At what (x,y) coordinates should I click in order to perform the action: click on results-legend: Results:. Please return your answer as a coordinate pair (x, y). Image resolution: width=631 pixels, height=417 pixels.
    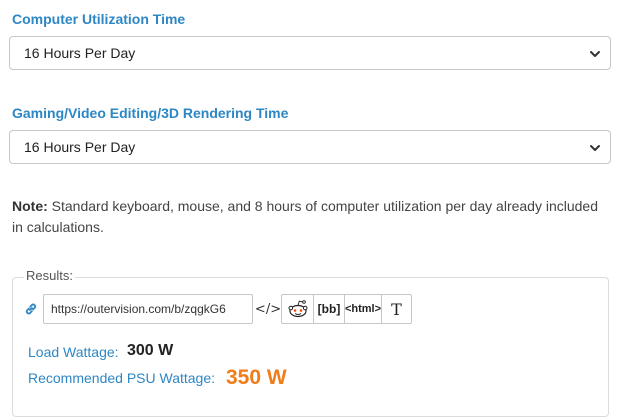
    Looking at the image, I should click on (49, 275).